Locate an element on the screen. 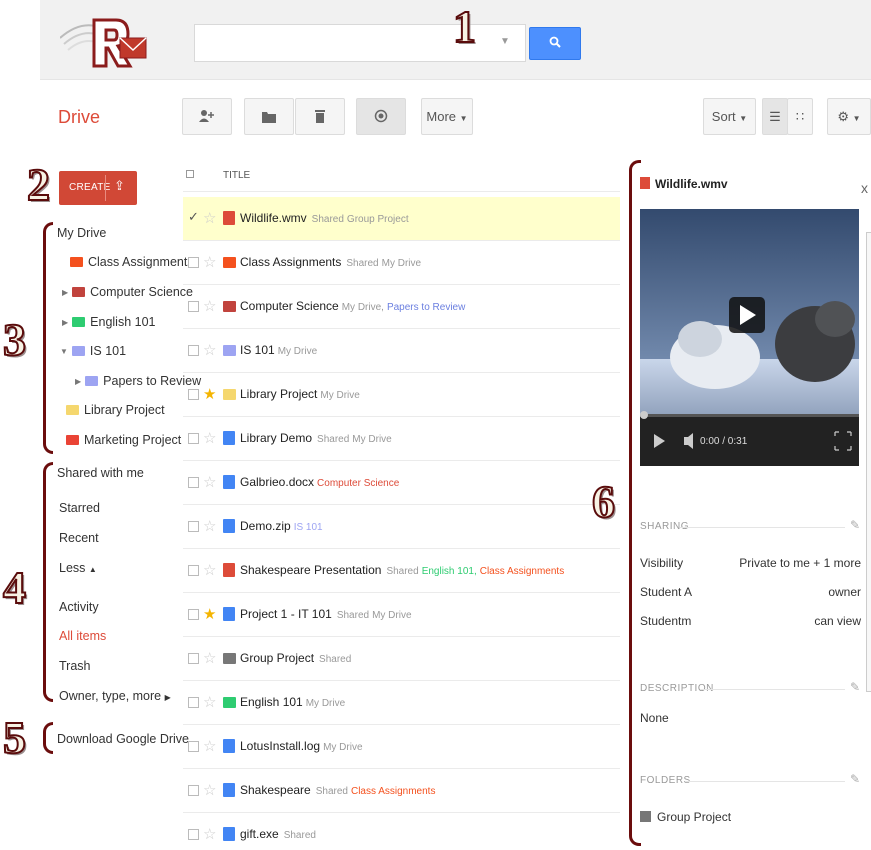  share-button is located at coordinates (207, 116).